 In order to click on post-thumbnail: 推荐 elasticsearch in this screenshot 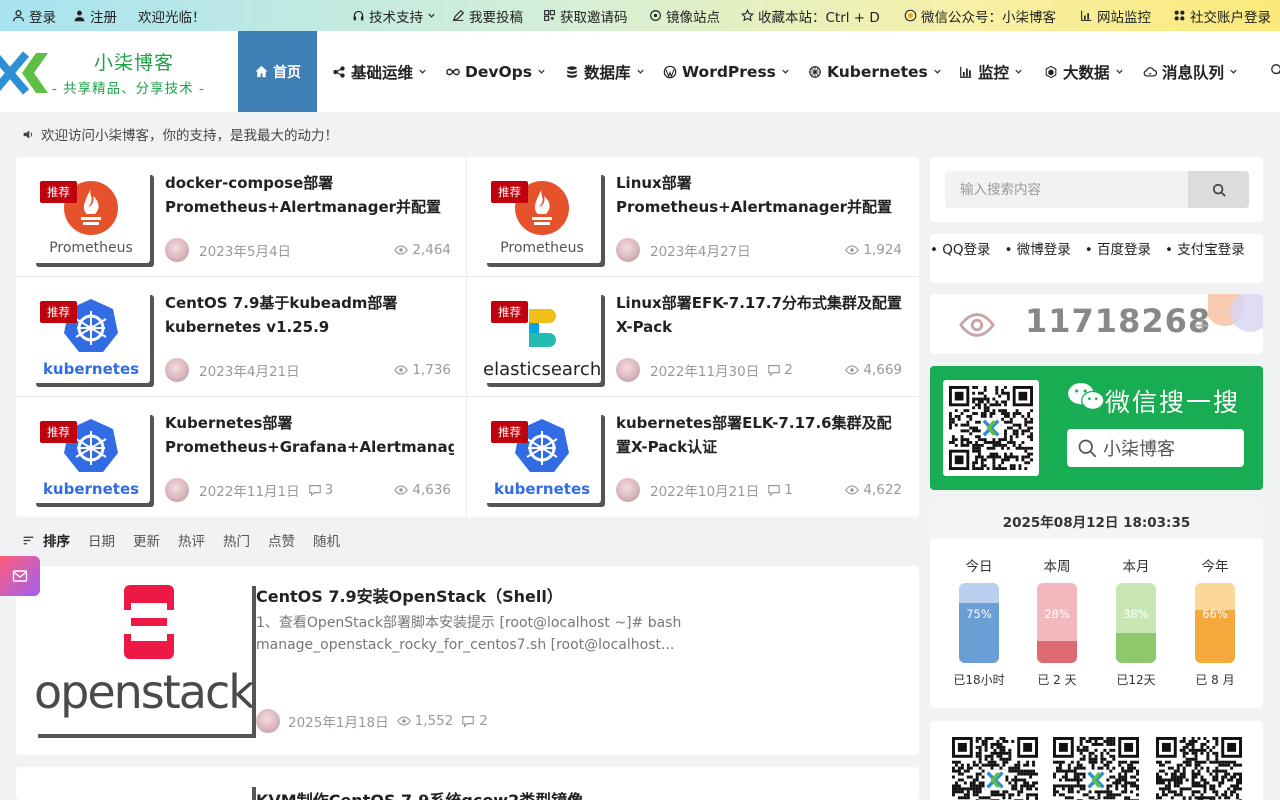, I will do `click(542, 337)`.